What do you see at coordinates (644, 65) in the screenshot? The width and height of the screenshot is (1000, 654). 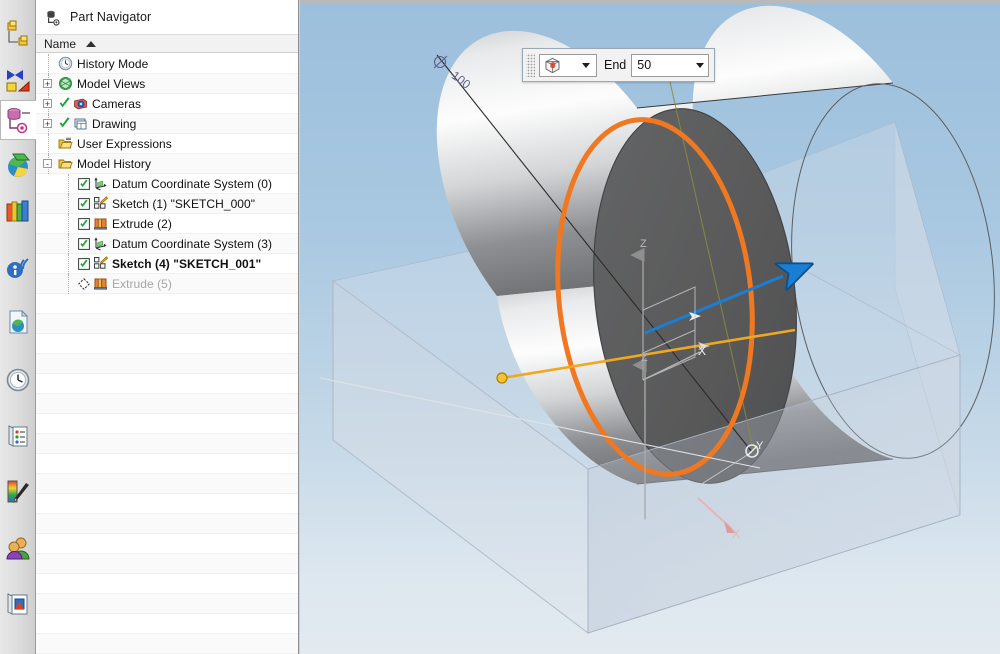 I see `extrude-end-value: 50` at bounding box center [644, 65].